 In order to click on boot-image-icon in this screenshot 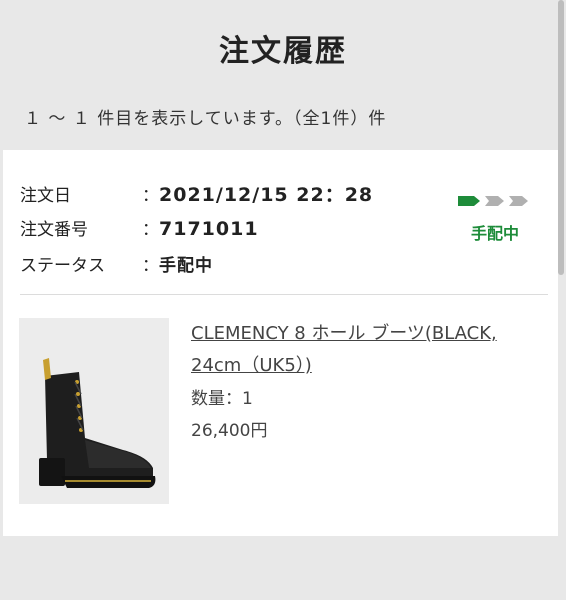, I will do `click(94, 411)`.